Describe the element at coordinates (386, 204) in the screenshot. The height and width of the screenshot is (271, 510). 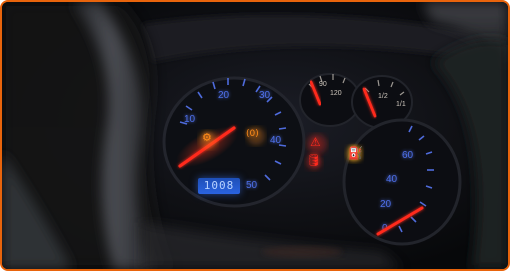
I see `tachometer-label-20: 20` at that location.